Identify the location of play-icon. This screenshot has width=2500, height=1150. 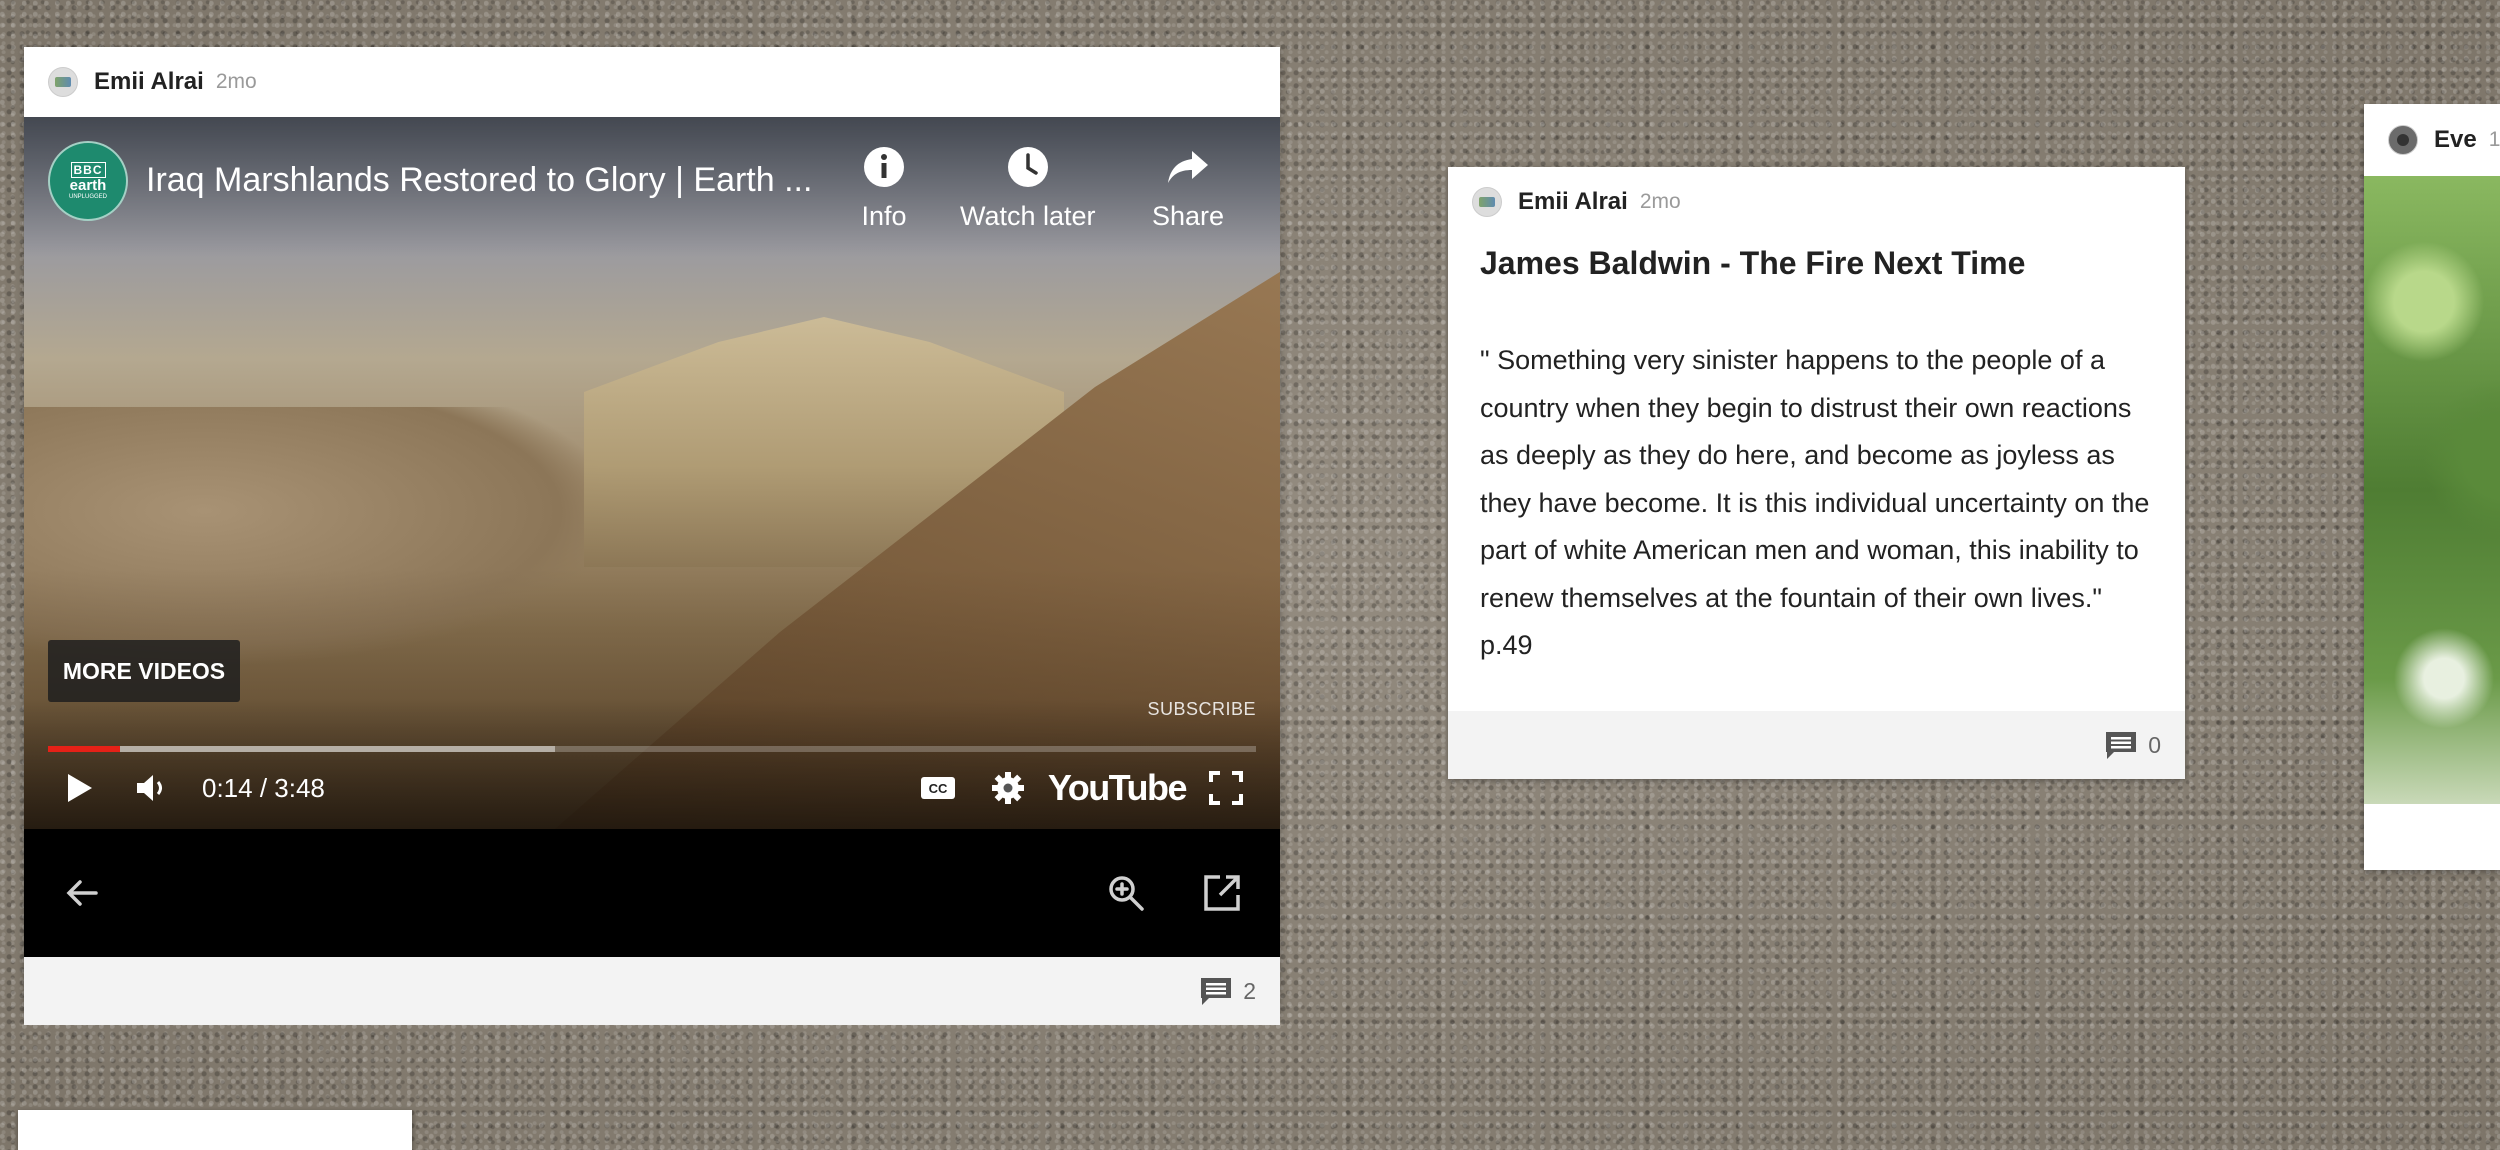
(80, 788).